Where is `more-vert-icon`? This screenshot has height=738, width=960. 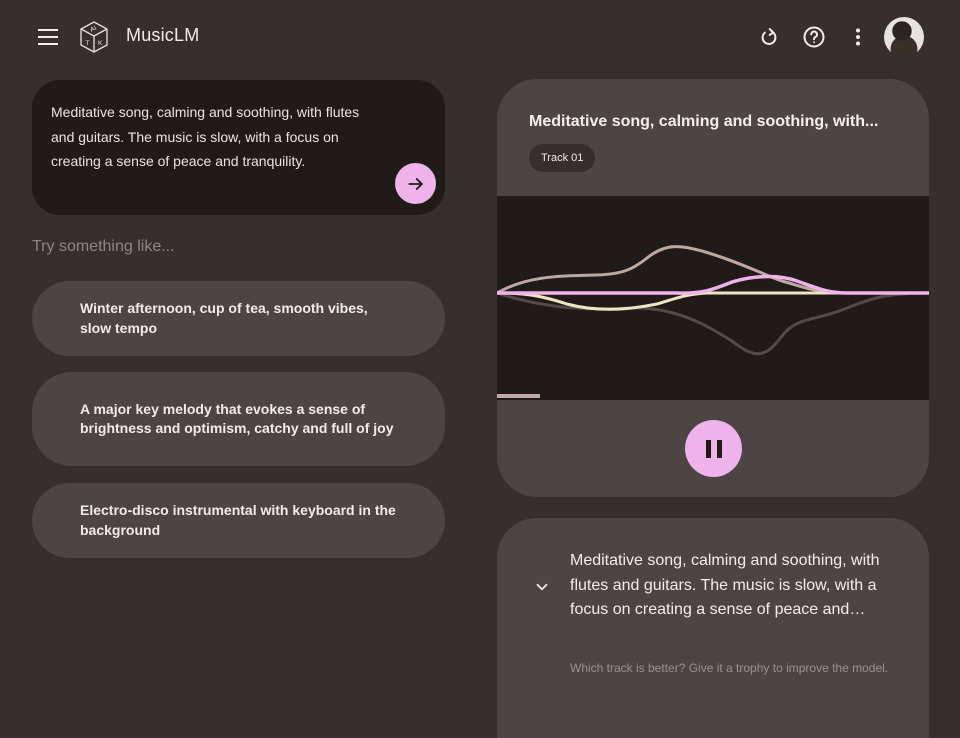
more-vert-icon is located at coordinates (858, 37).